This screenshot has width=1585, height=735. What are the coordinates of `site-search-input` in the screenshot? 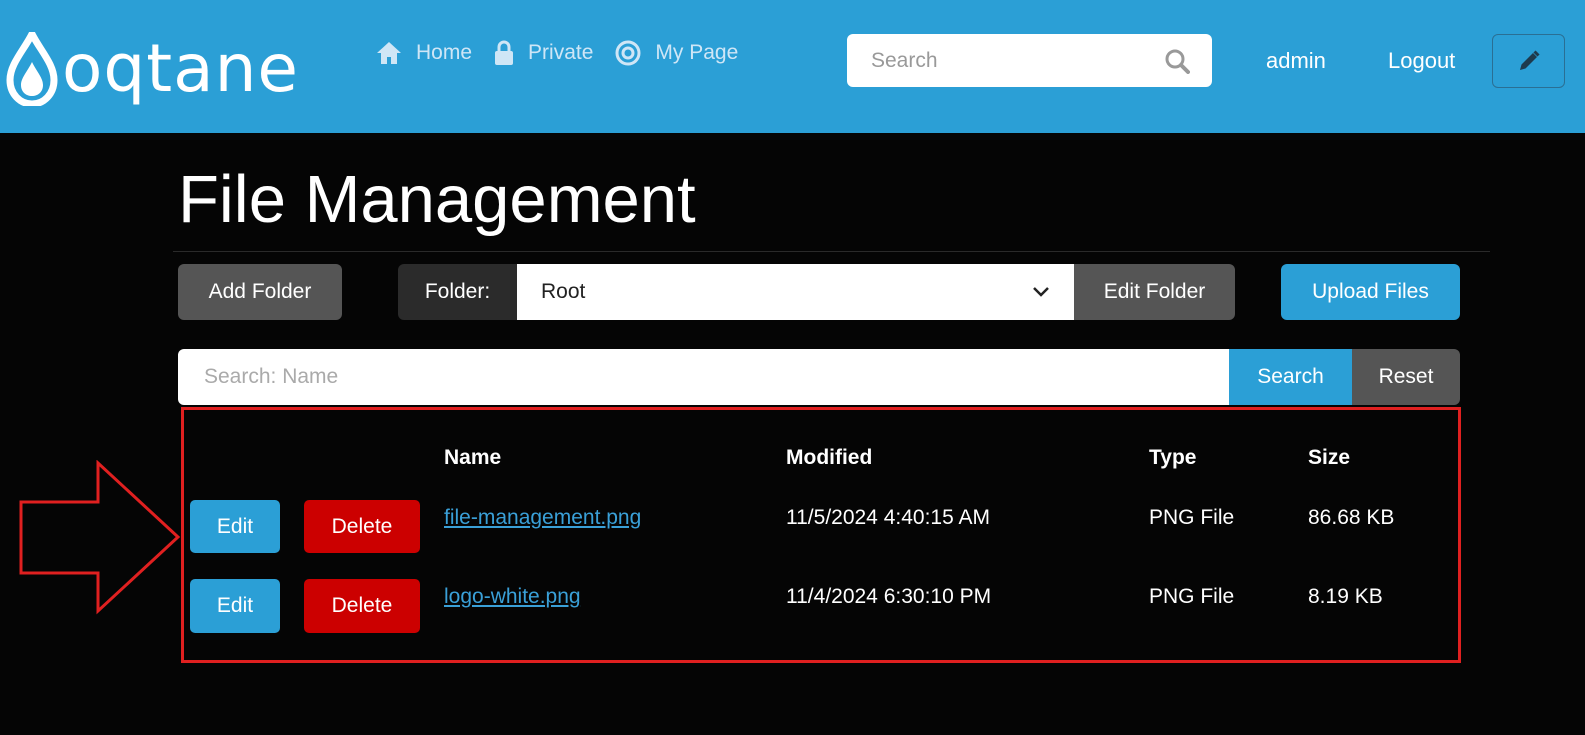 It's located at (1016, 60).